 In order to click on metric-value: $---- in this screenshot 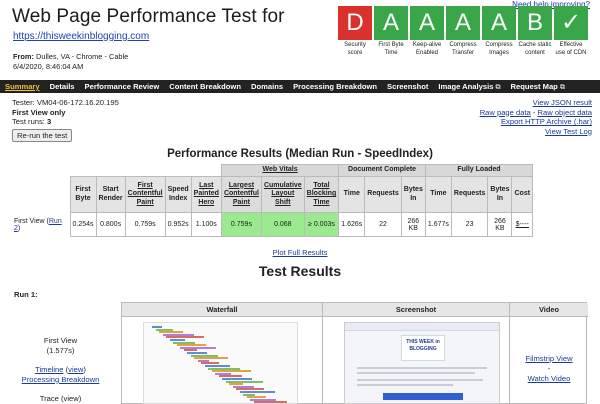, I will do `click(522, 224)`.